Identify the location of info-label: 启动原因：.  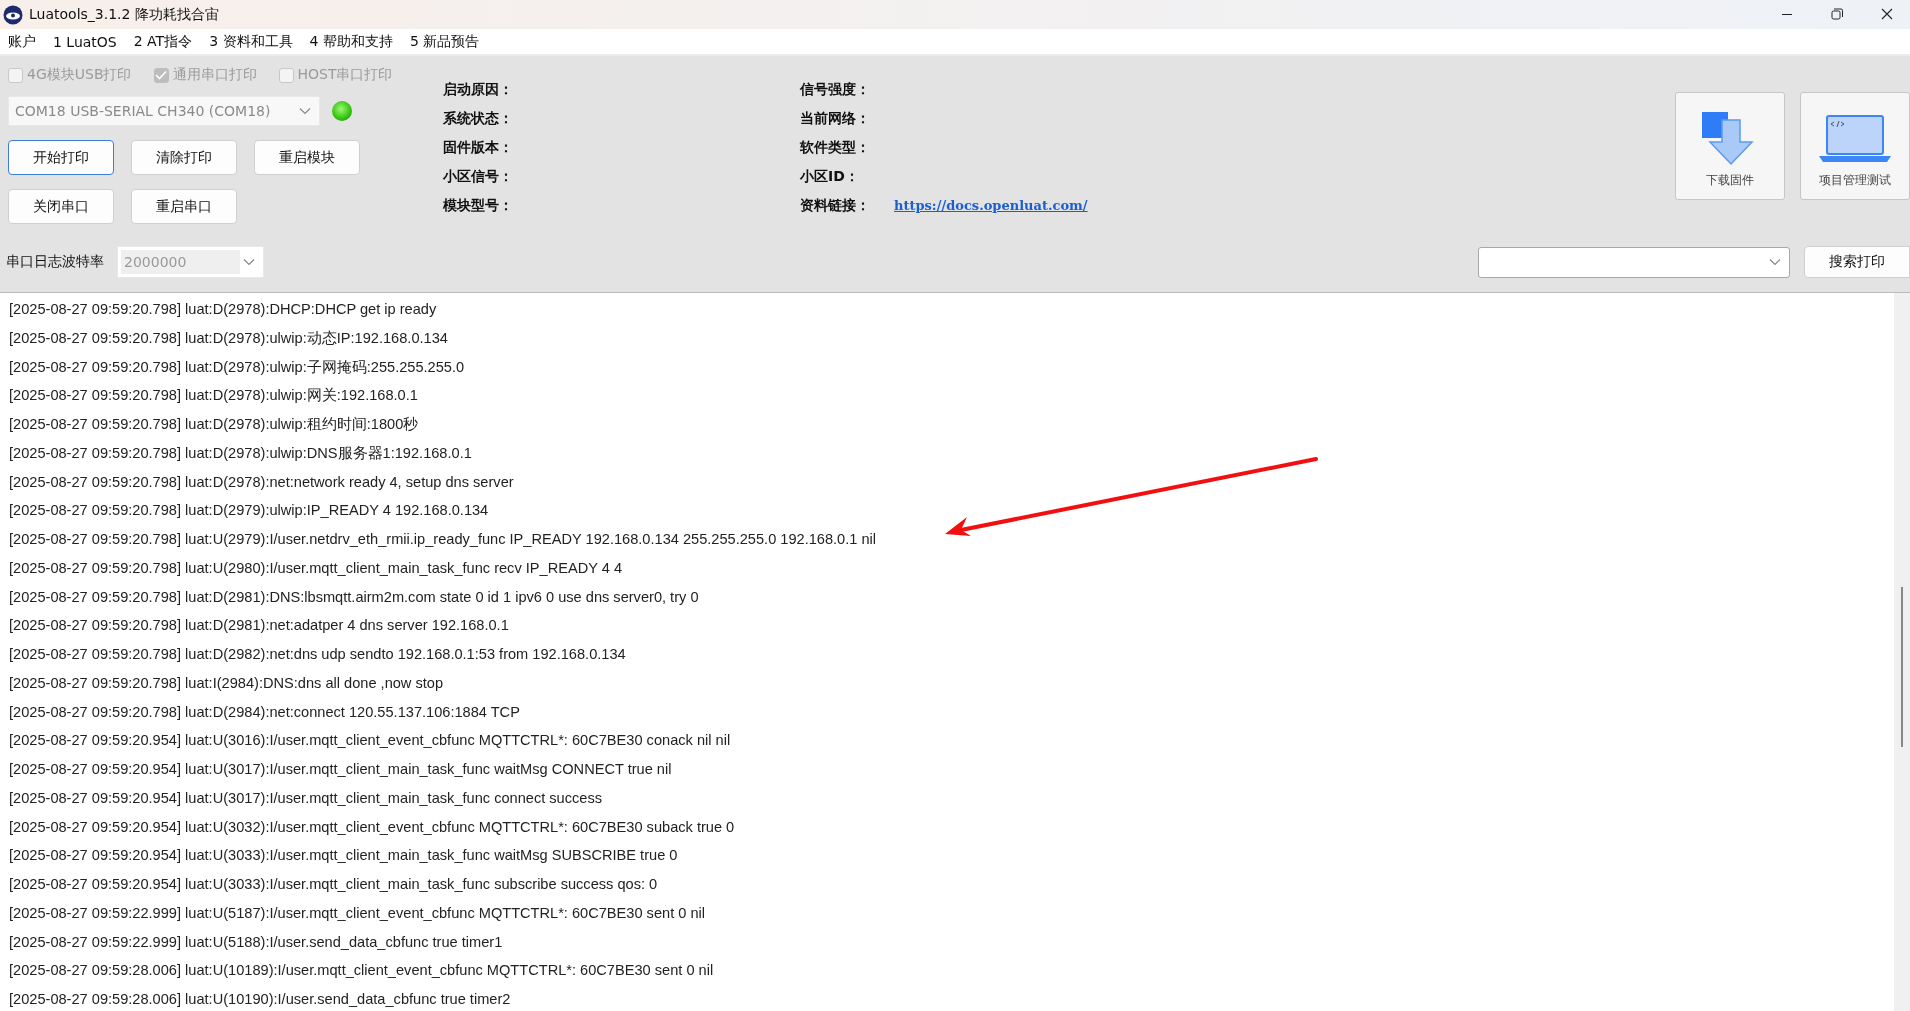
(478, 90).